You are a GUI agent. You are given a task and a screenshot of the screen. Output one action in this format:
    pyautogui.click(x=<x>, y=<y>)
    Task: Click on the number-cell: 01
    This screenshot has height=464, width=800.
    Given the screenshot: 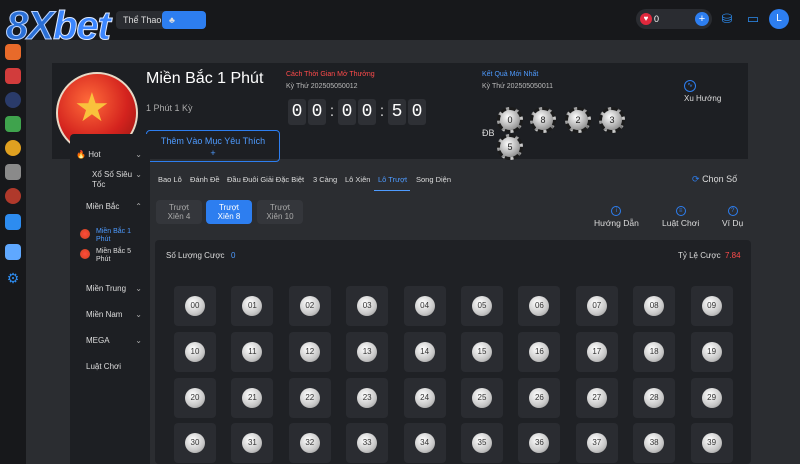 What is the action you would take?
    pyautogui.click(x=252, y=306)
    